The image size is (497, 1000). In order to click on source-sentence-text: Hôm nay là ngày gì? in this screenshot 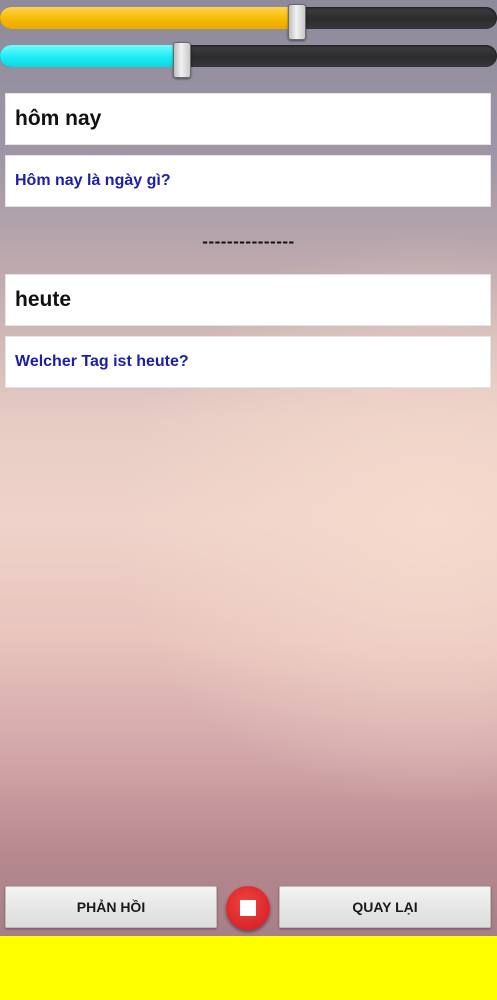, I will do `click(93, 180)`.